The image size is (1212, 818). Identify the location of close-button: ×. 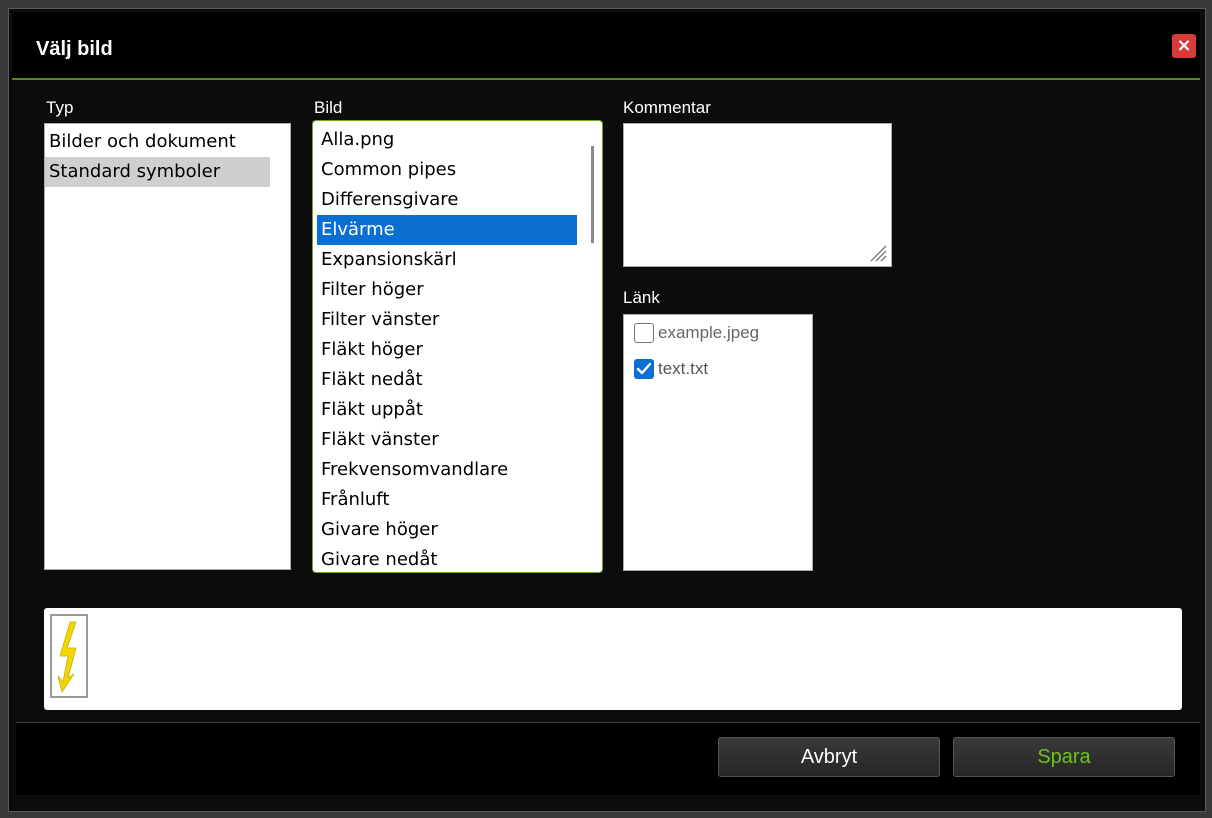
(1184, 46).